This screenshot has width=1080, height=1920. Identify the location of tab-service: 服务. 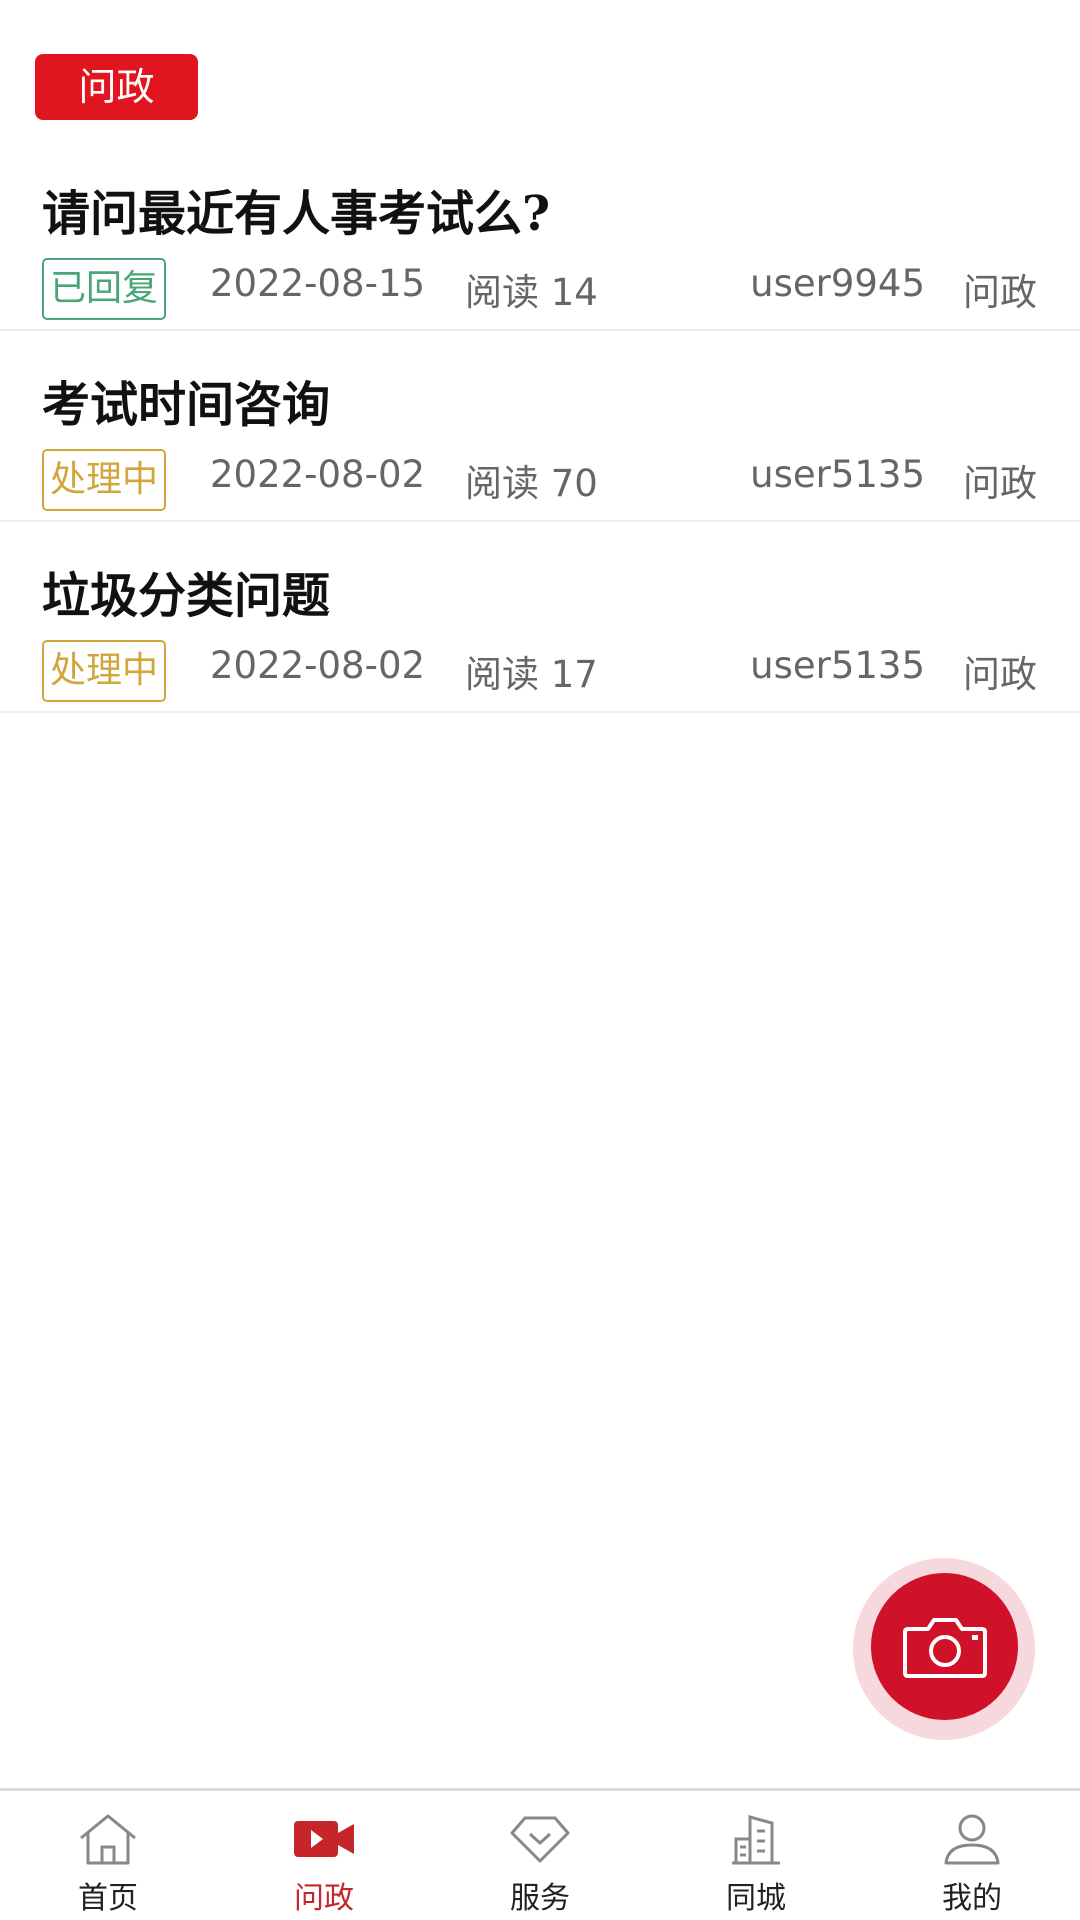
(540, 1855).